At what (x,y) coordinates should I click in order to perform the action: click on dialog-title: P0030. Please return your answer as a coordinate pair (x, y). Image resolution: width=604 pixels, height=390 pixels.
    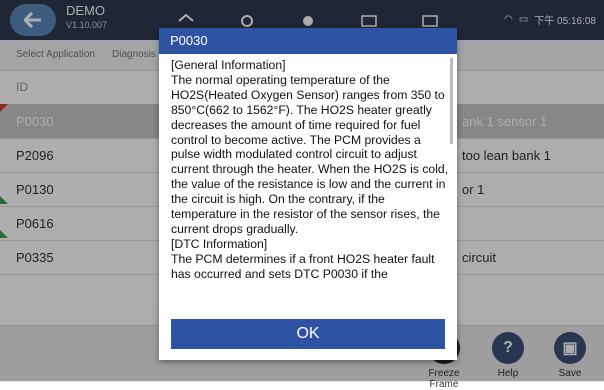
    Looking at the image, I should click on (308, 41).